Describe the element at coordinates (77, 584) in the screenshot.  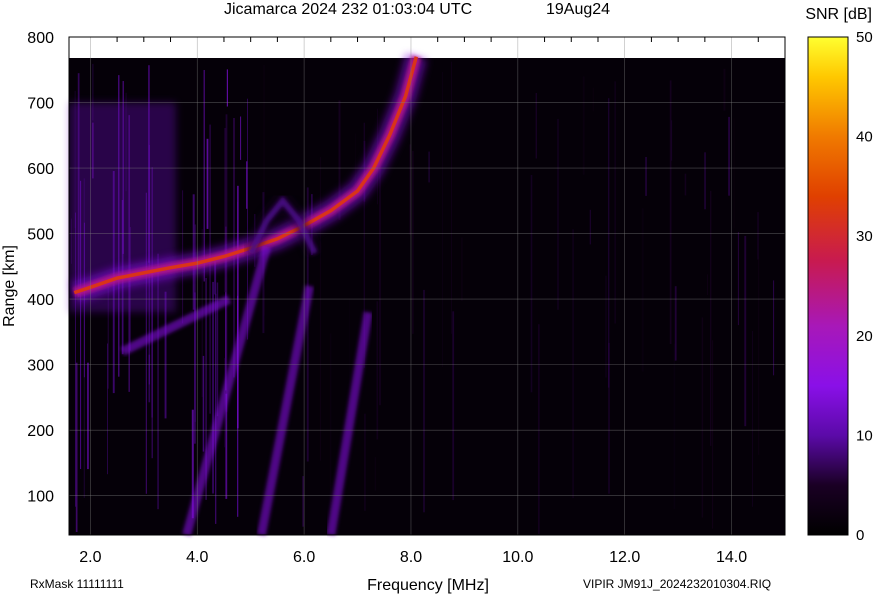
I see `footer-rxmask: RxMask 11111111` at that location.